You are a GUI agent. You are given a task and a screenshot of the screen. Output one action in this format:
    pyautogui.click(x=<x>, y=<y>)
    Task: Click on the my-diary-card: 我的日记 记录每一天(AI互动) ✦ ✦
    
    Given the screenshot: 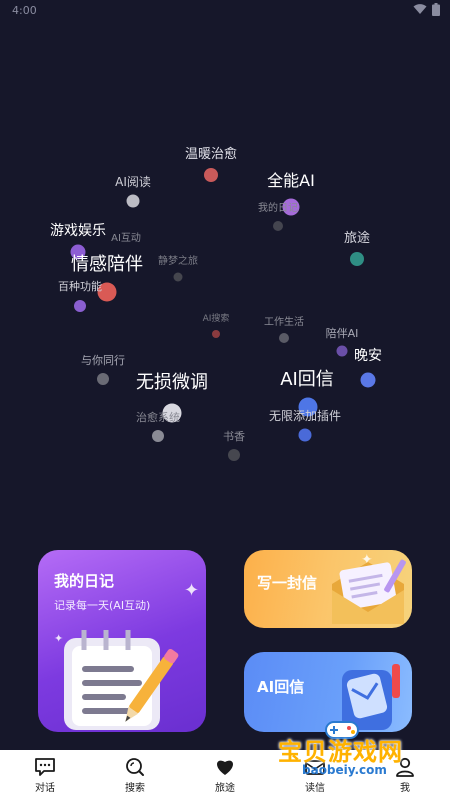 What is the action you would take?
    pyautogui.click(x=122, y=641)
    